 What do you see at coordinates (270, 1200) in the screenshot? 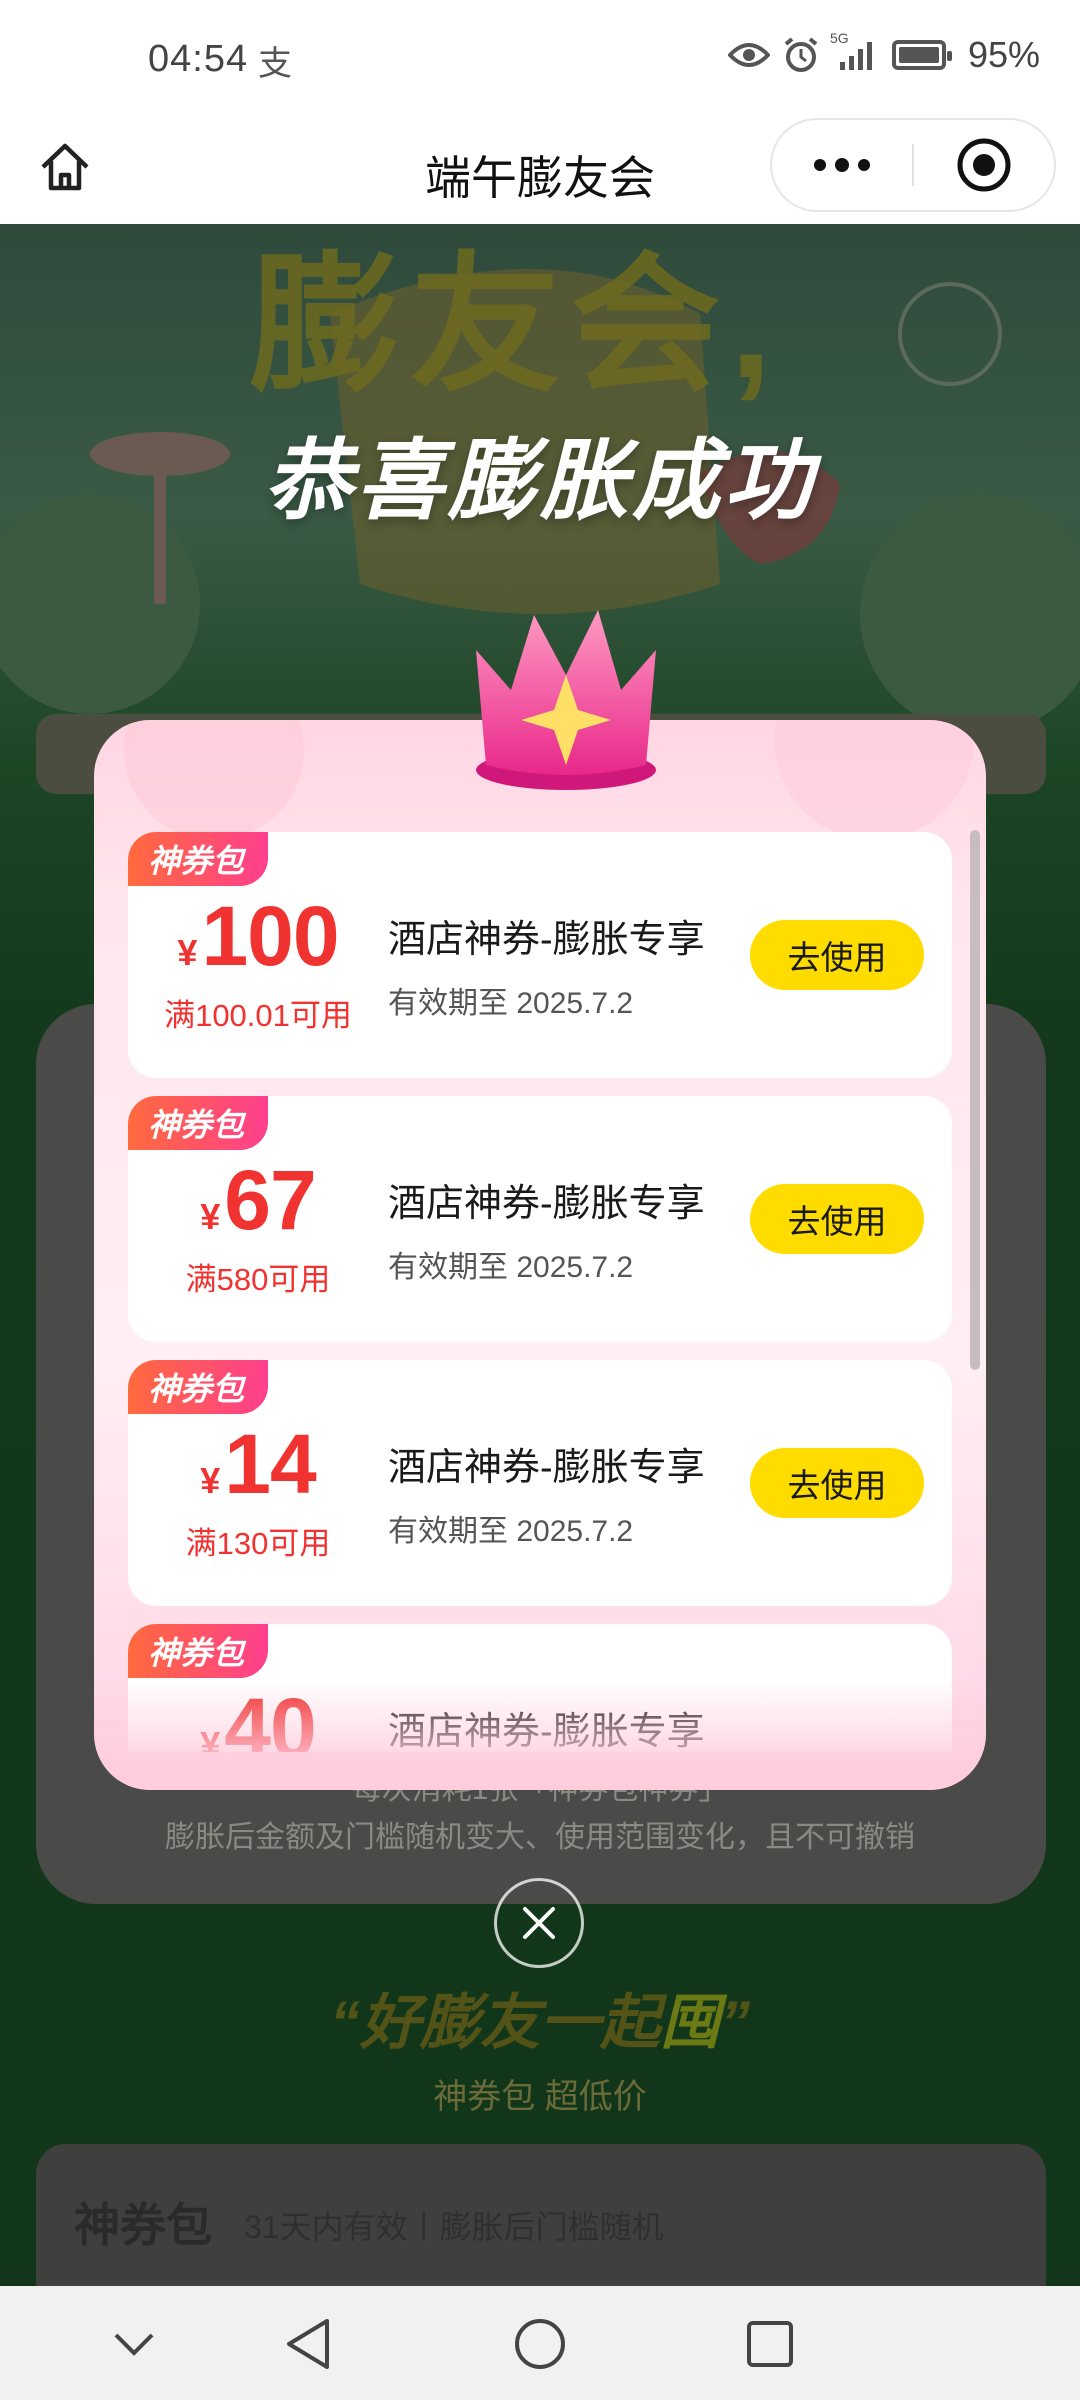
I see `coupon-amount-value: 67` at bounding box center [270, 1200].